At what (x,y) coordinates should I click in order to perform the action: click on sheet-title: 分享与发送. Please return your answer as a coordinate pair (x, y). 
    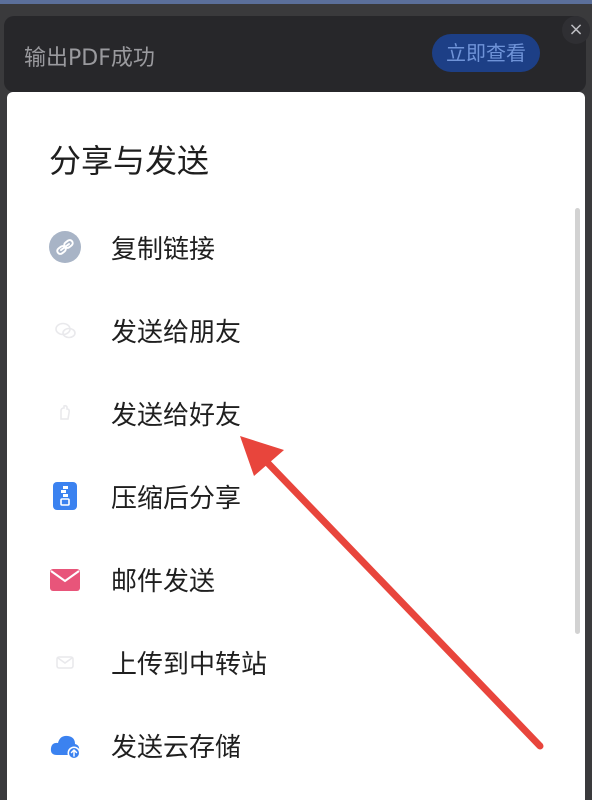
    Looking at the image, I should click on (129, 161).